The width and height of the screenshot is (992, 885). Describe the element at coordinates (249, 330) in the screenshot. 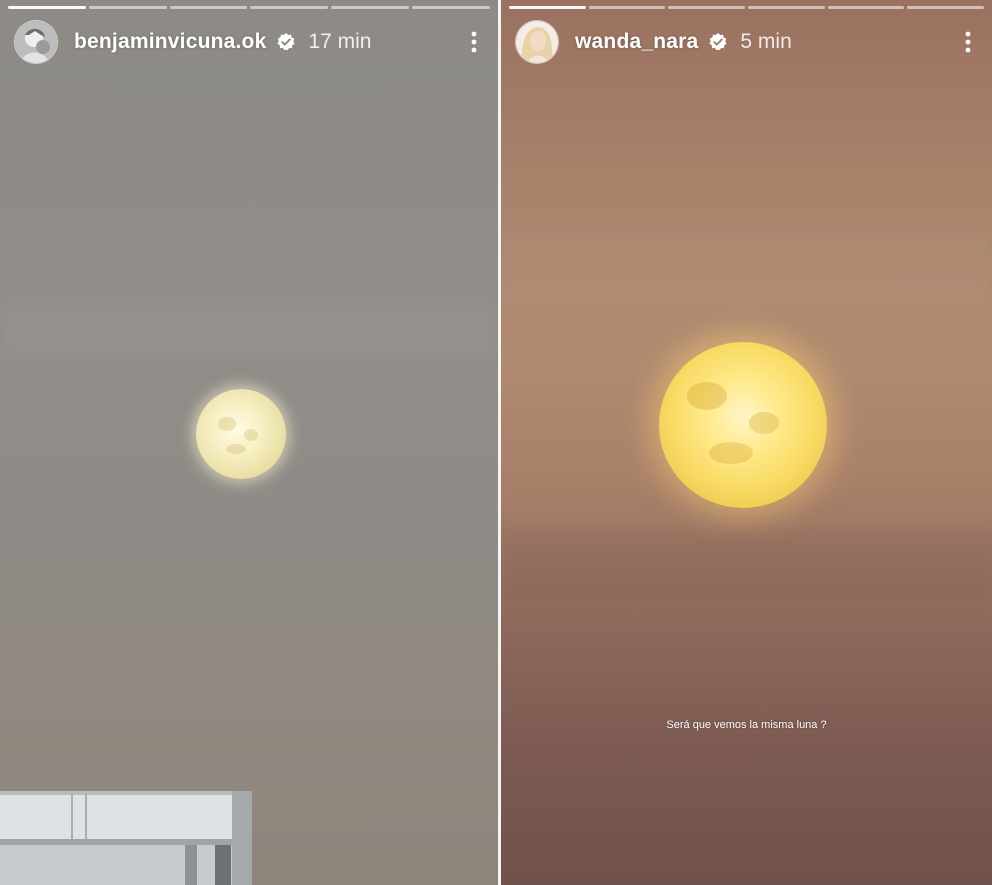

I see `sky-haze` at that location.